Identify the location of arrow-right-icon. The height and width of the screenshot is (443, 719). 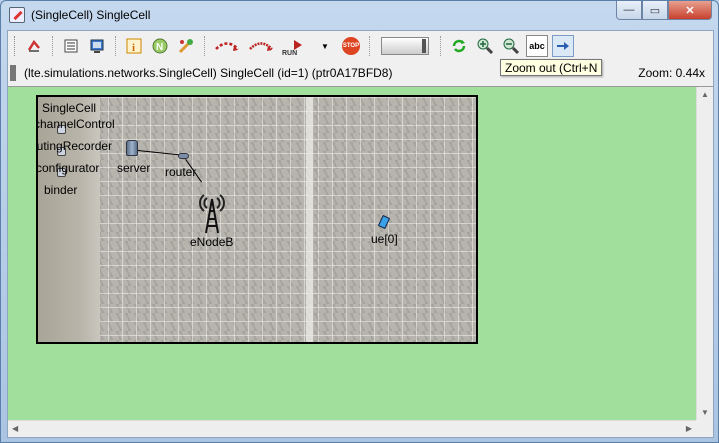
(563, 46).